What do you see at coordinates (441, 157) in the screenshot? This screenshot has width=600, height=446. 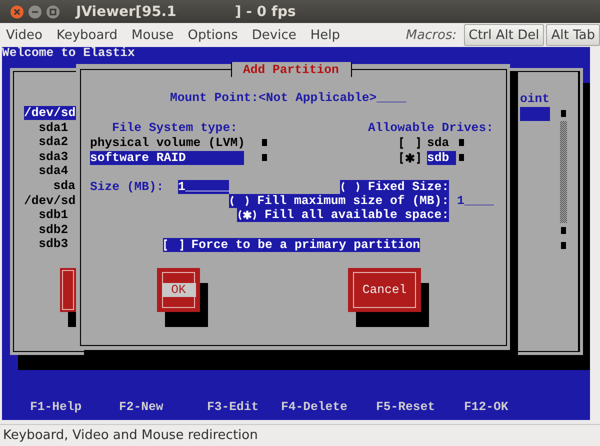 I see `drive-option: sdb` at bounding box center [441, 157].